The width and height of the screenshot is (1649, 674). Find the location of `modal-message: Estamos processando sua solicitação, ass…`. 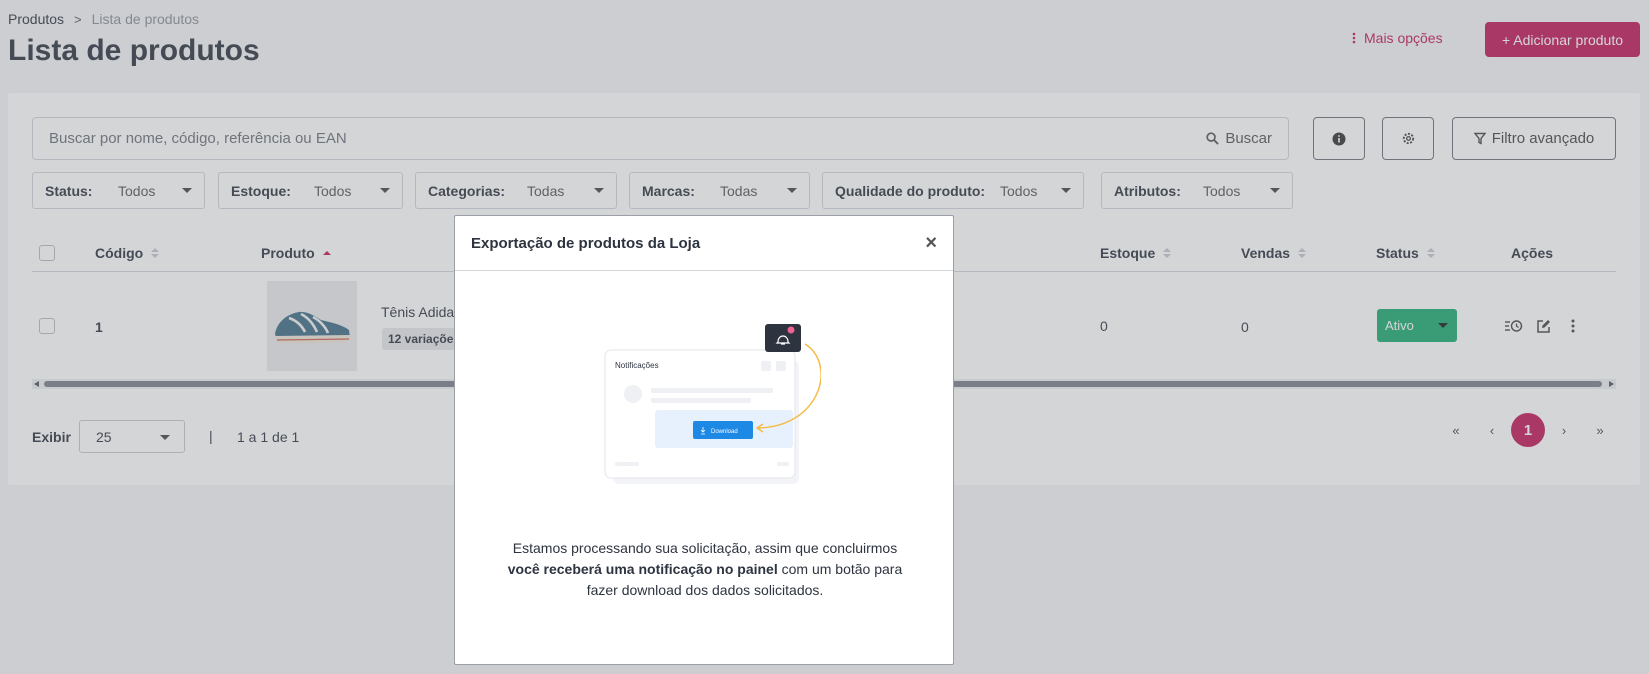

modal-message: Estamos processando sua solicitação, ass… is located at coordinates (705, 569).